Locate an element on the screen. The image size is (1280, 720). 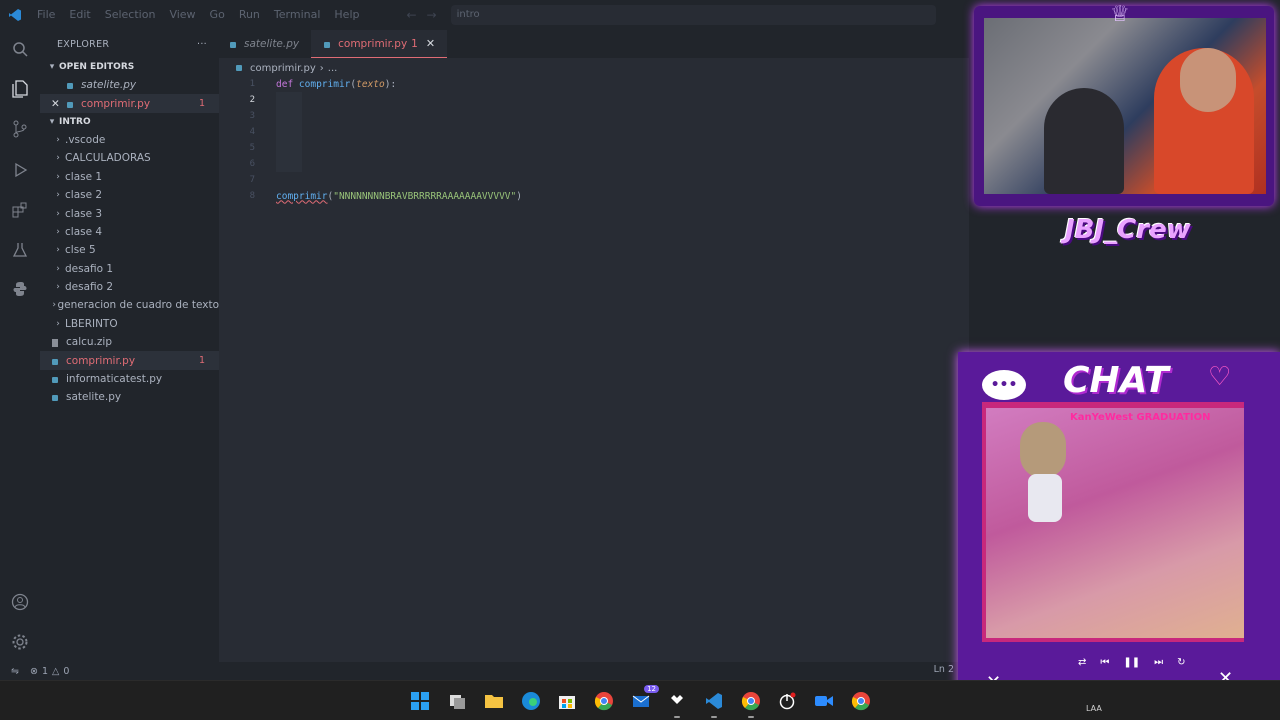
heart-icon: ♡ is located at coordinates (1220, 377).